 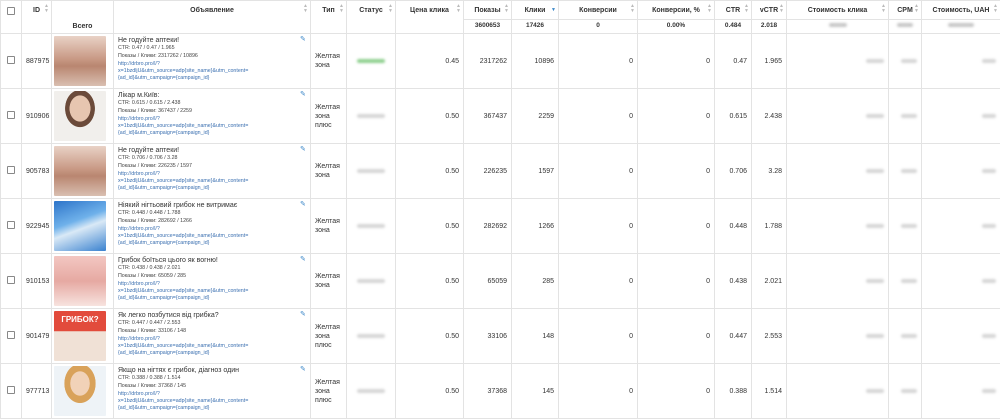 What do you see at coordinates (212, 378) in the screenshot?
I see `ad-ctr-line: CTR: 0.388 / 0.388 / 1.514` at bounding box center [212, 378].